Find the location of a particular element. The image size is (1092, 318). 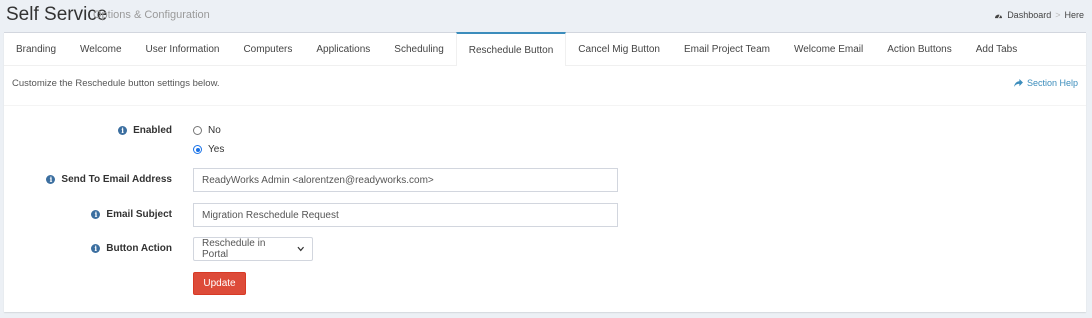

tab-action-buttons: Action Buttons is located at coordinates (919, 49).